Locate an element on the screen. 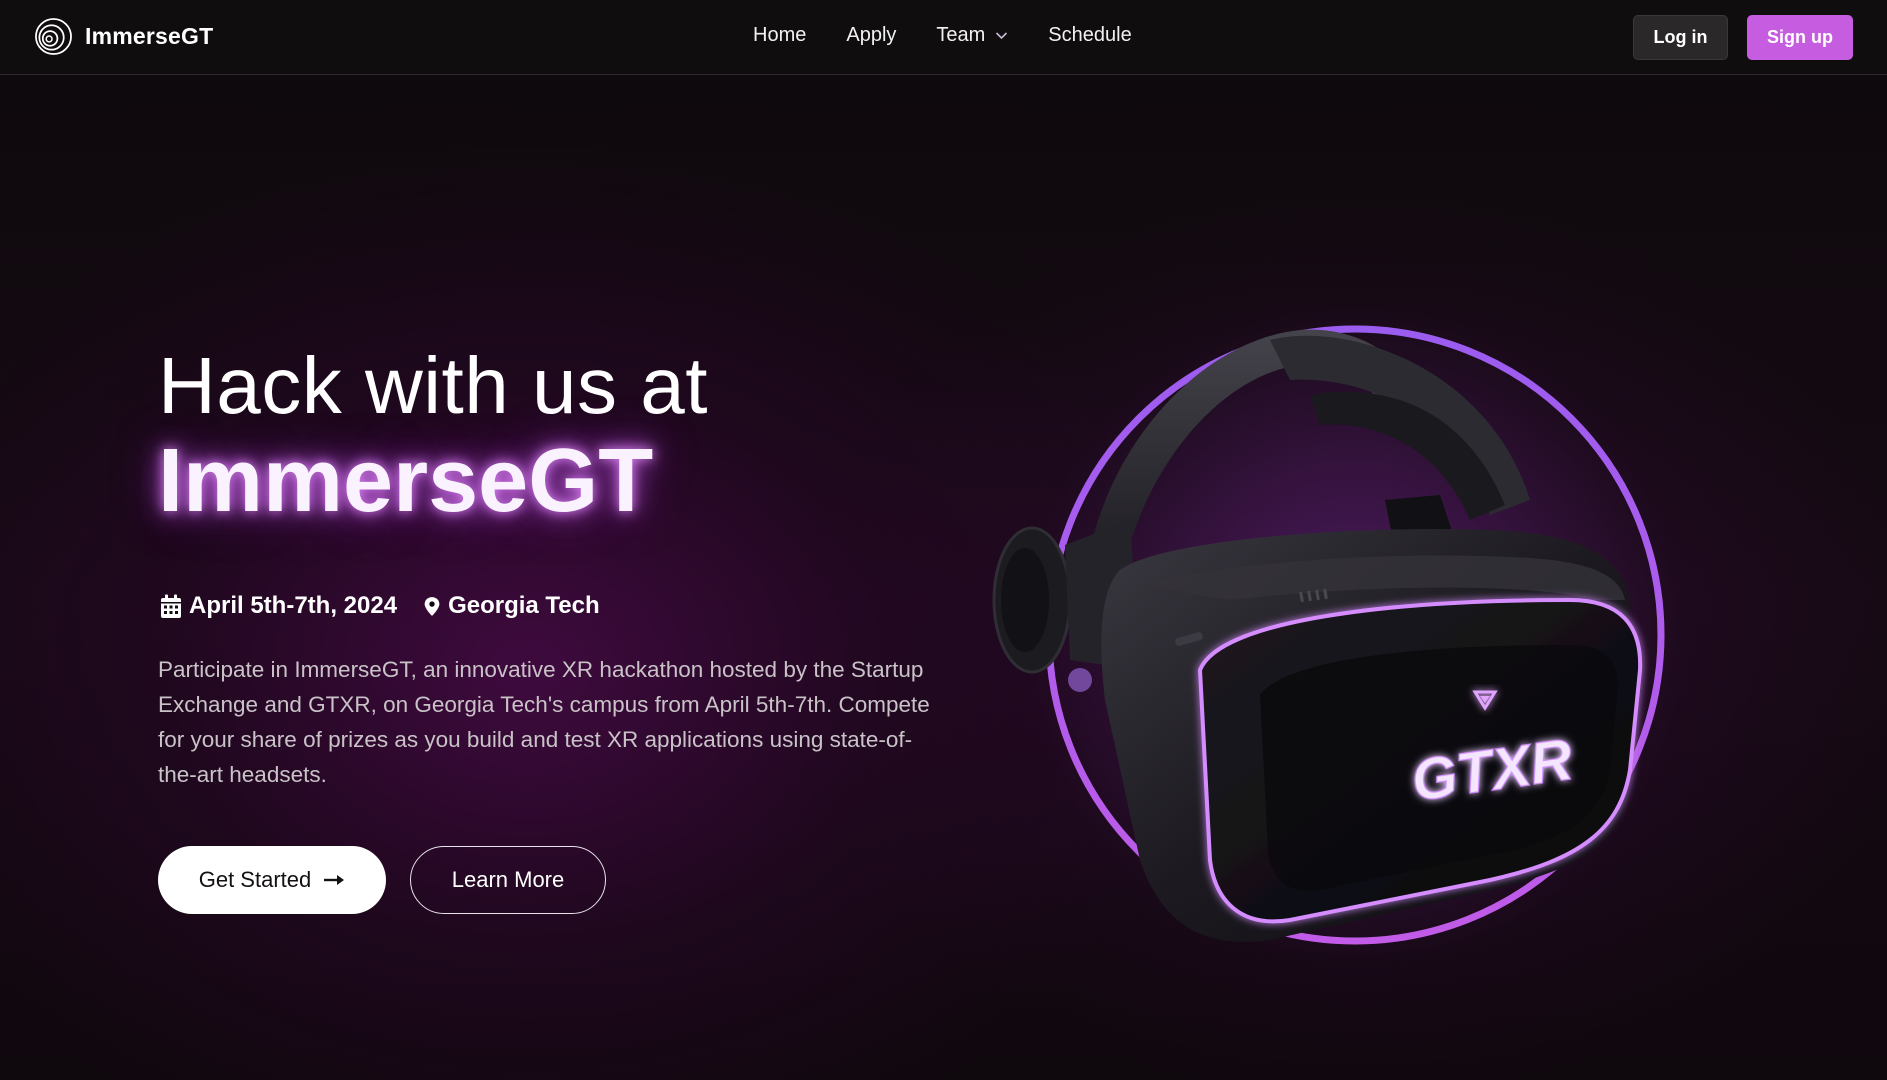 This screenshot has width=1887, height=1080. event-location: Georgia Tech is located at coordinates (511, 606).